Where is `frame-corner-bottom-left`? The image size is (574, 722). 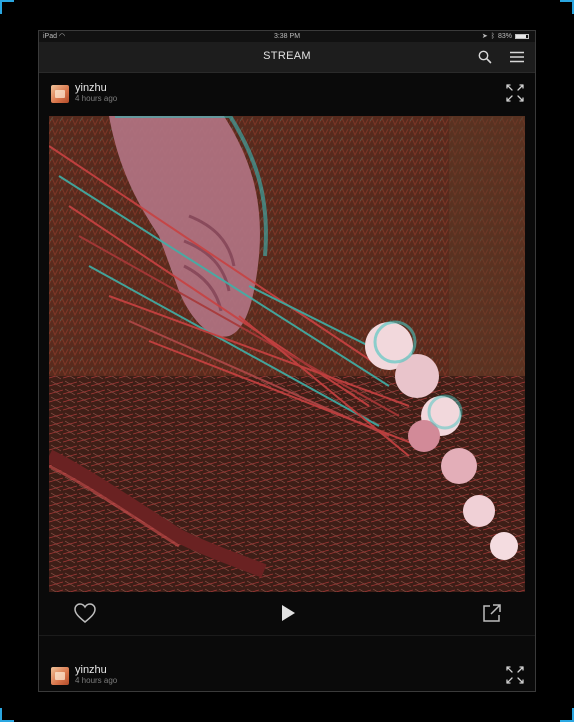
frame-corner-bottom-left is located at coordinates (7, 715).